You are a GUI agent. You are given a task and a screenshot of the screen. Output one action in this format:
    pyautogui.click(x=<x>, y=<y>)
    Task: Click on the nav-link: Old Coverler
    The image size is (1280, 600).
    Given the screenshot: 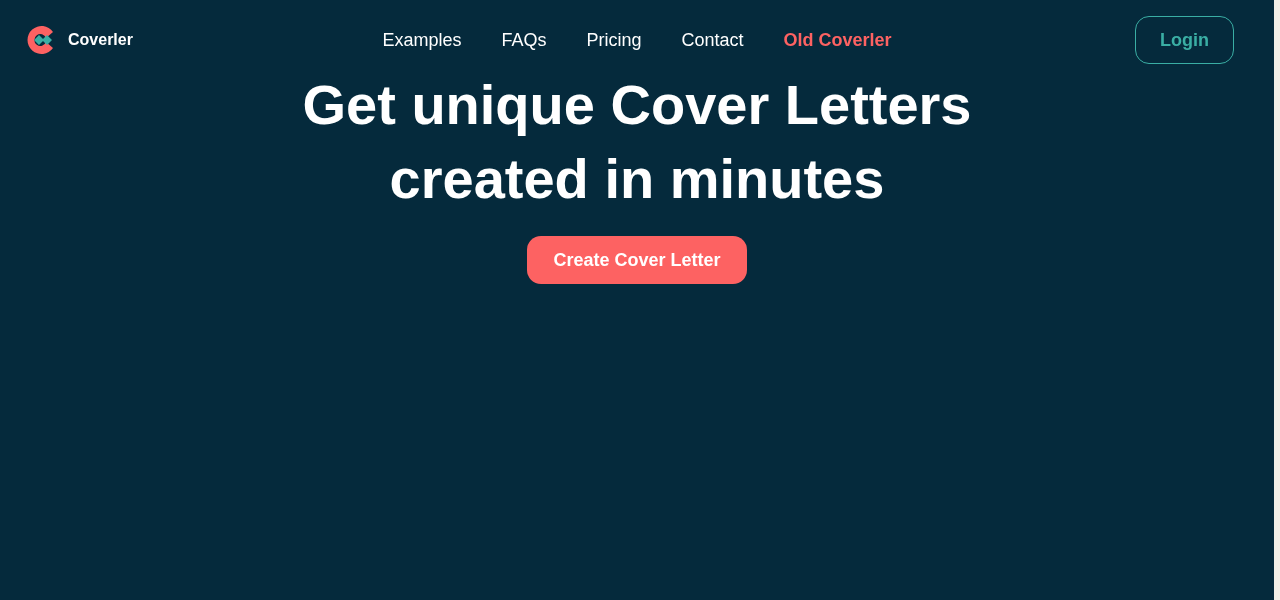 What is the action you would take?
    pyautogui.click(x=837, y=40)
    